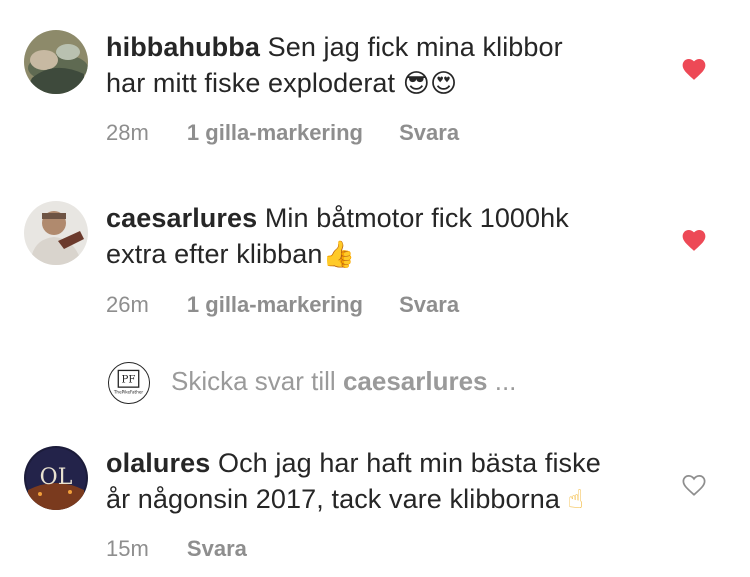  Describe the element at coordinates (694, 485) in the screenshot. I see `heart-outline-icon` at that location.